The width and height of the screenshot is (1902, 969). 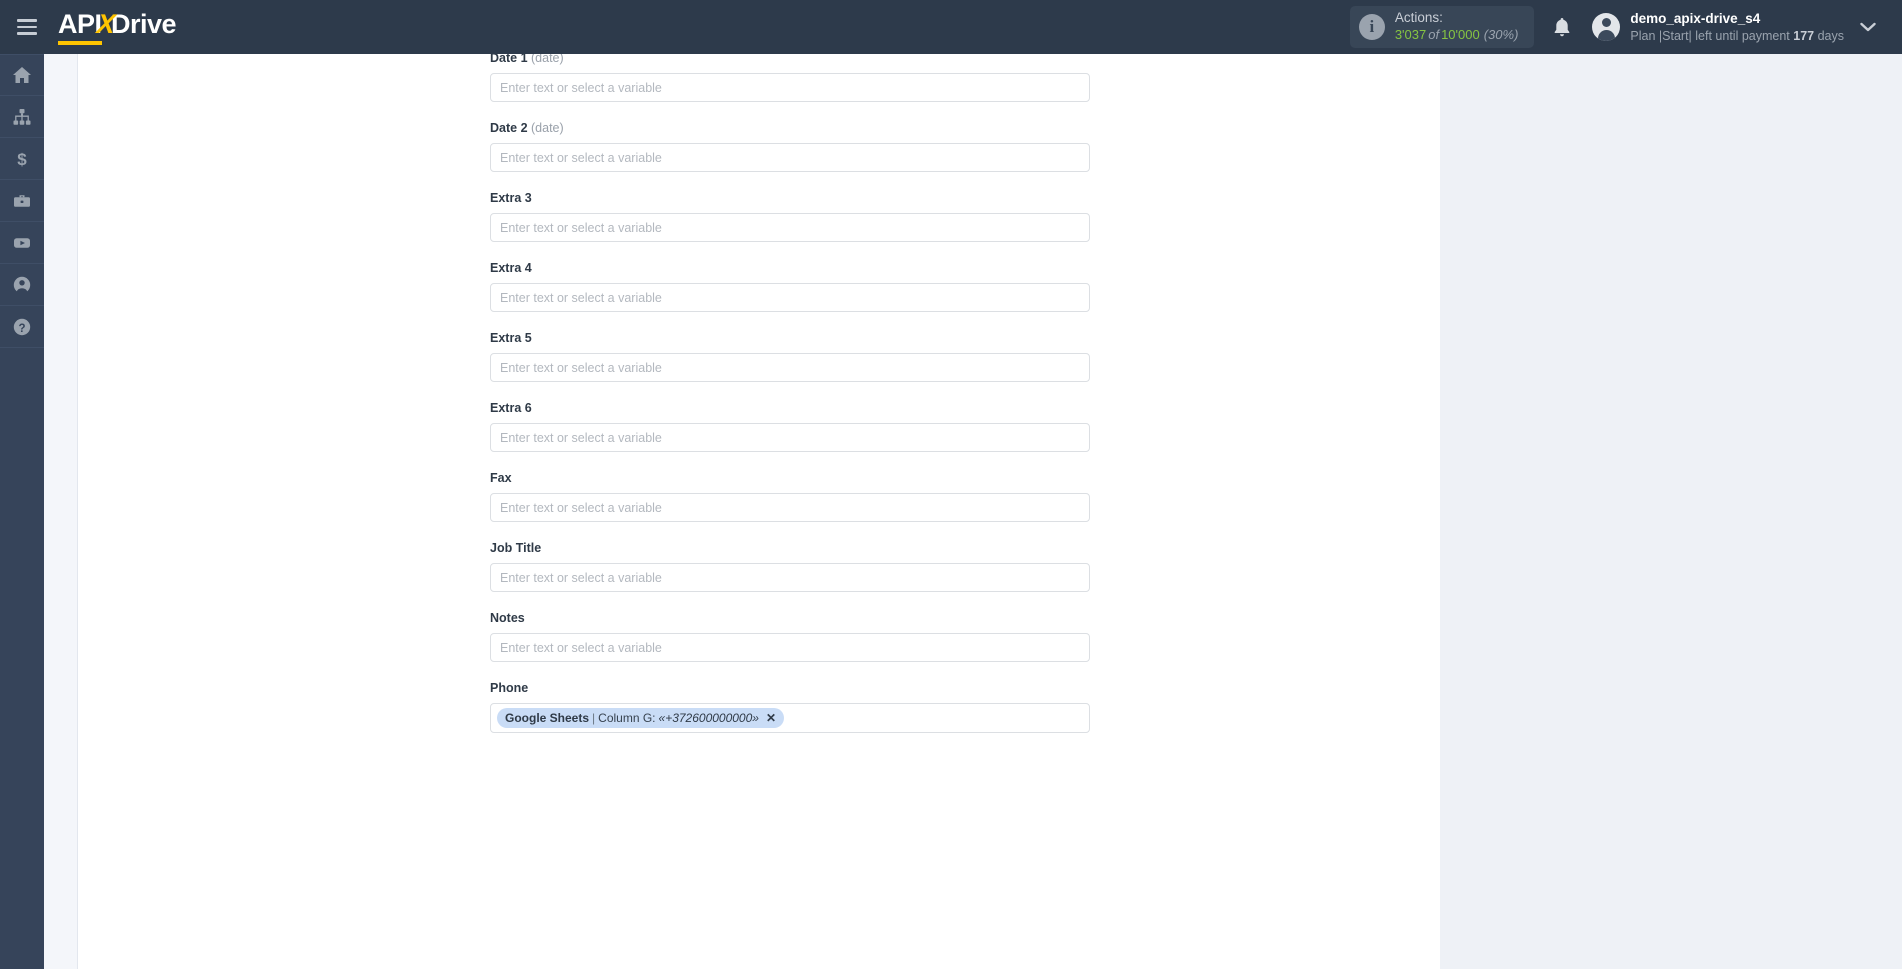 I want to click on field-label-text: Phone, so click(x=509, y=688).